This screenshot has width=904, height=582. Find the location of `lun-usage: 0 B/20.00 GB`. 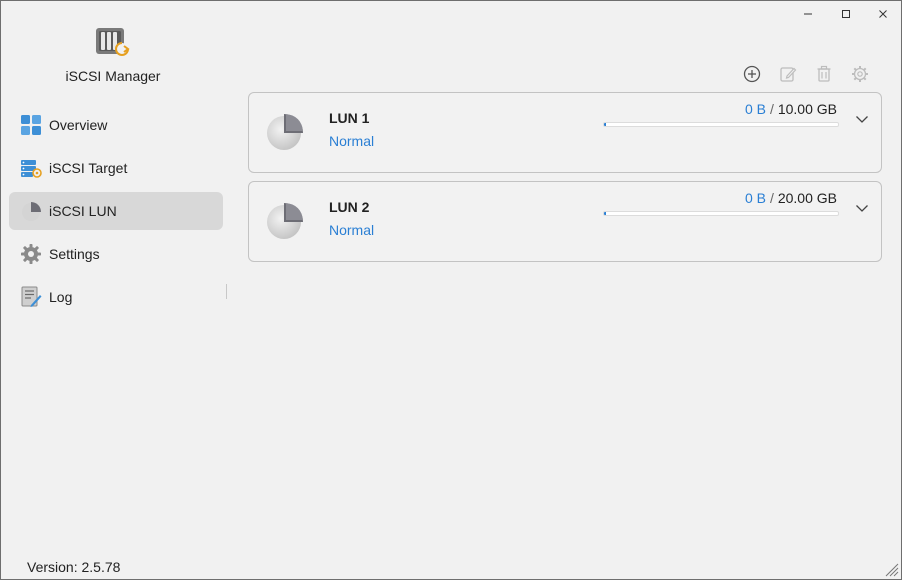

lun-usage: 0 B/20.00 GB is located at coordinates (791, 198).